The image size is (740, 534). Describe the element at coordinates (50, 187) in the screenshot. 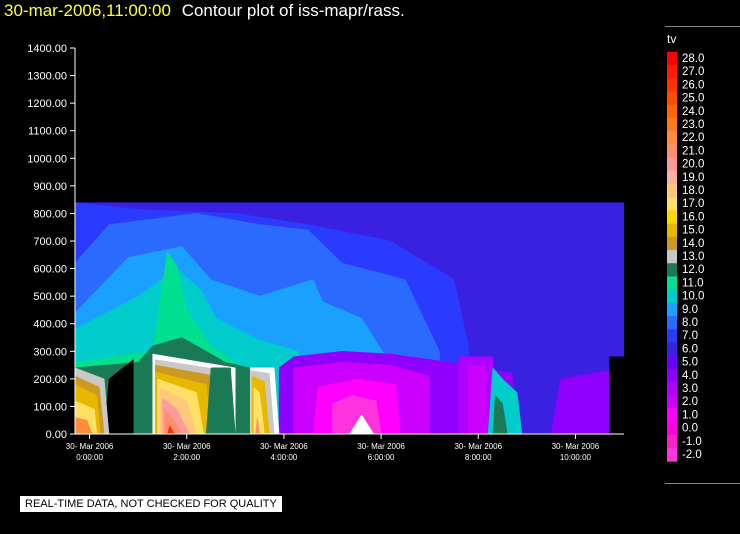

I see `y-tick-label: 900.00` at that location.